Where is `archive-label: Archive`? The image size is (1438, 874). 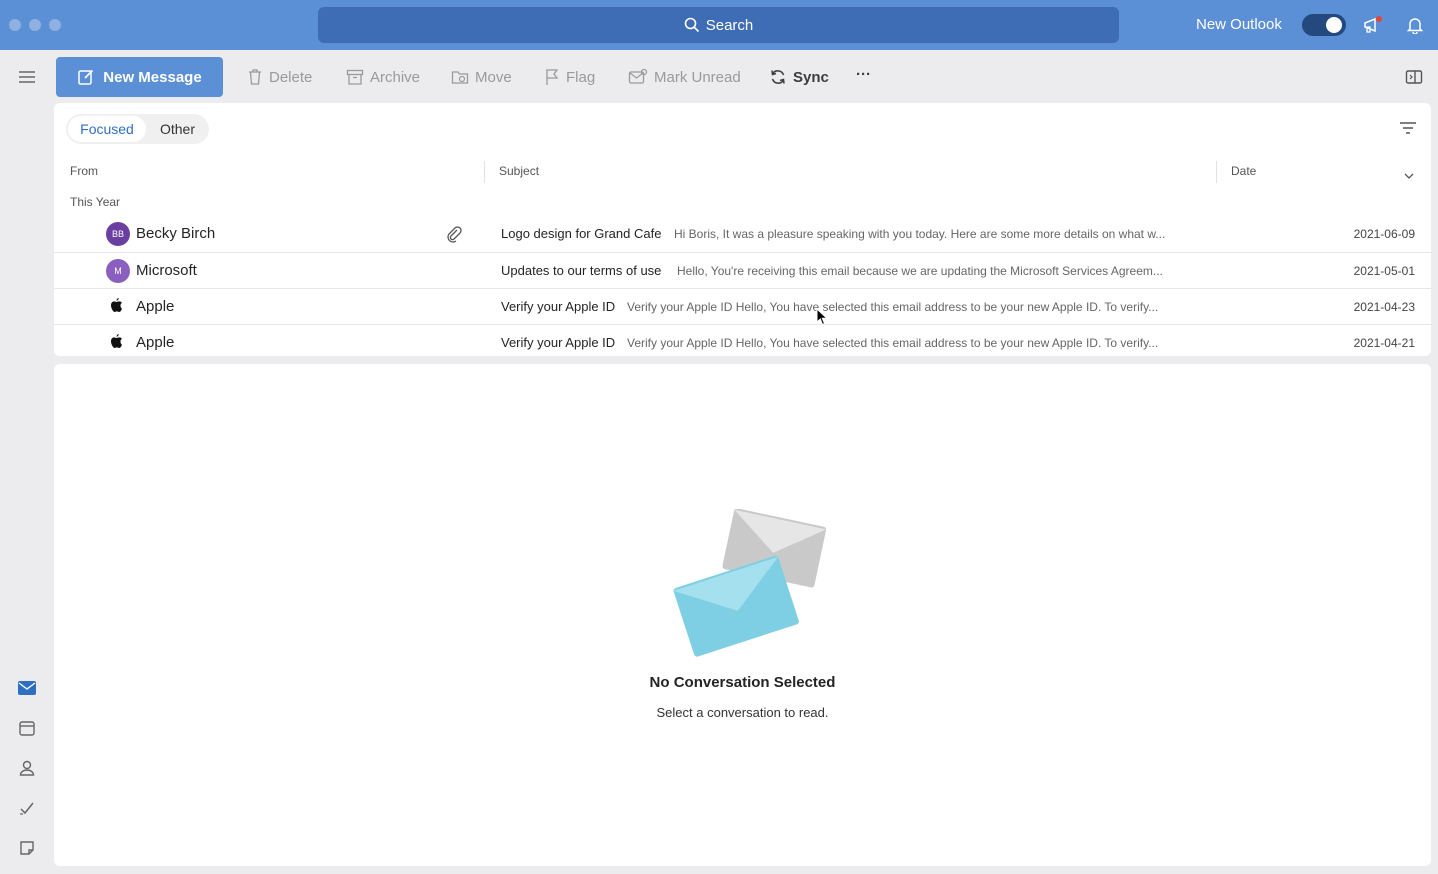 archive-label: Archive is located at coordinates (395, 77).